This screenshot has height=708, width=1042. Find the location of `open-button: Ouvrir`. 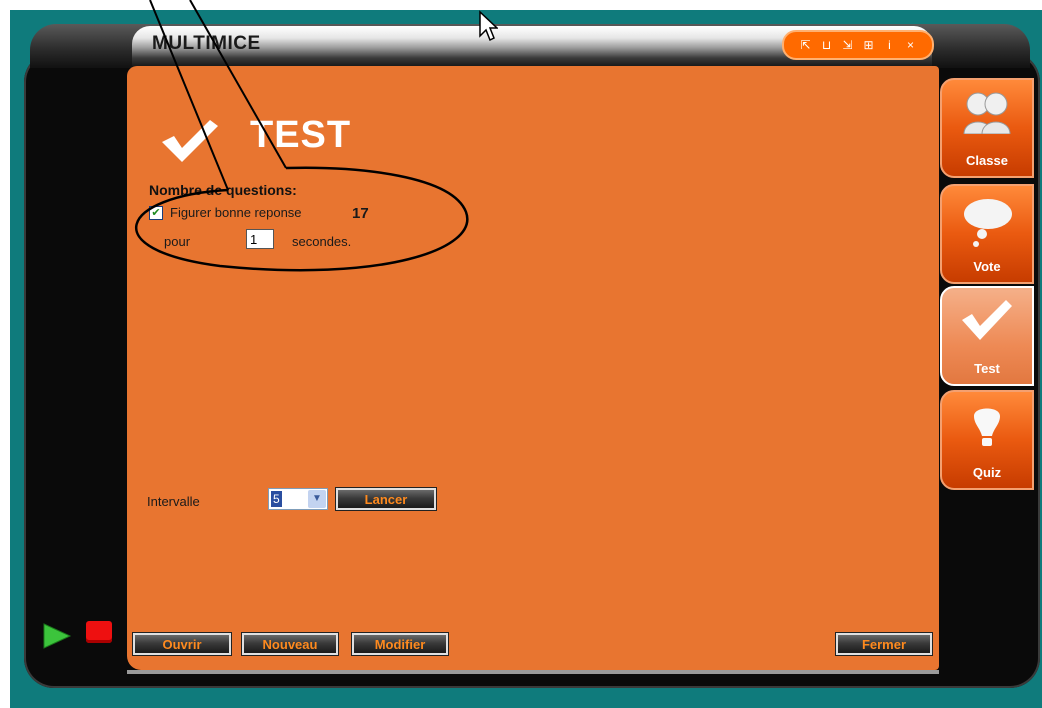

open-button: Ouvrir is located at coordinates (182, 644).